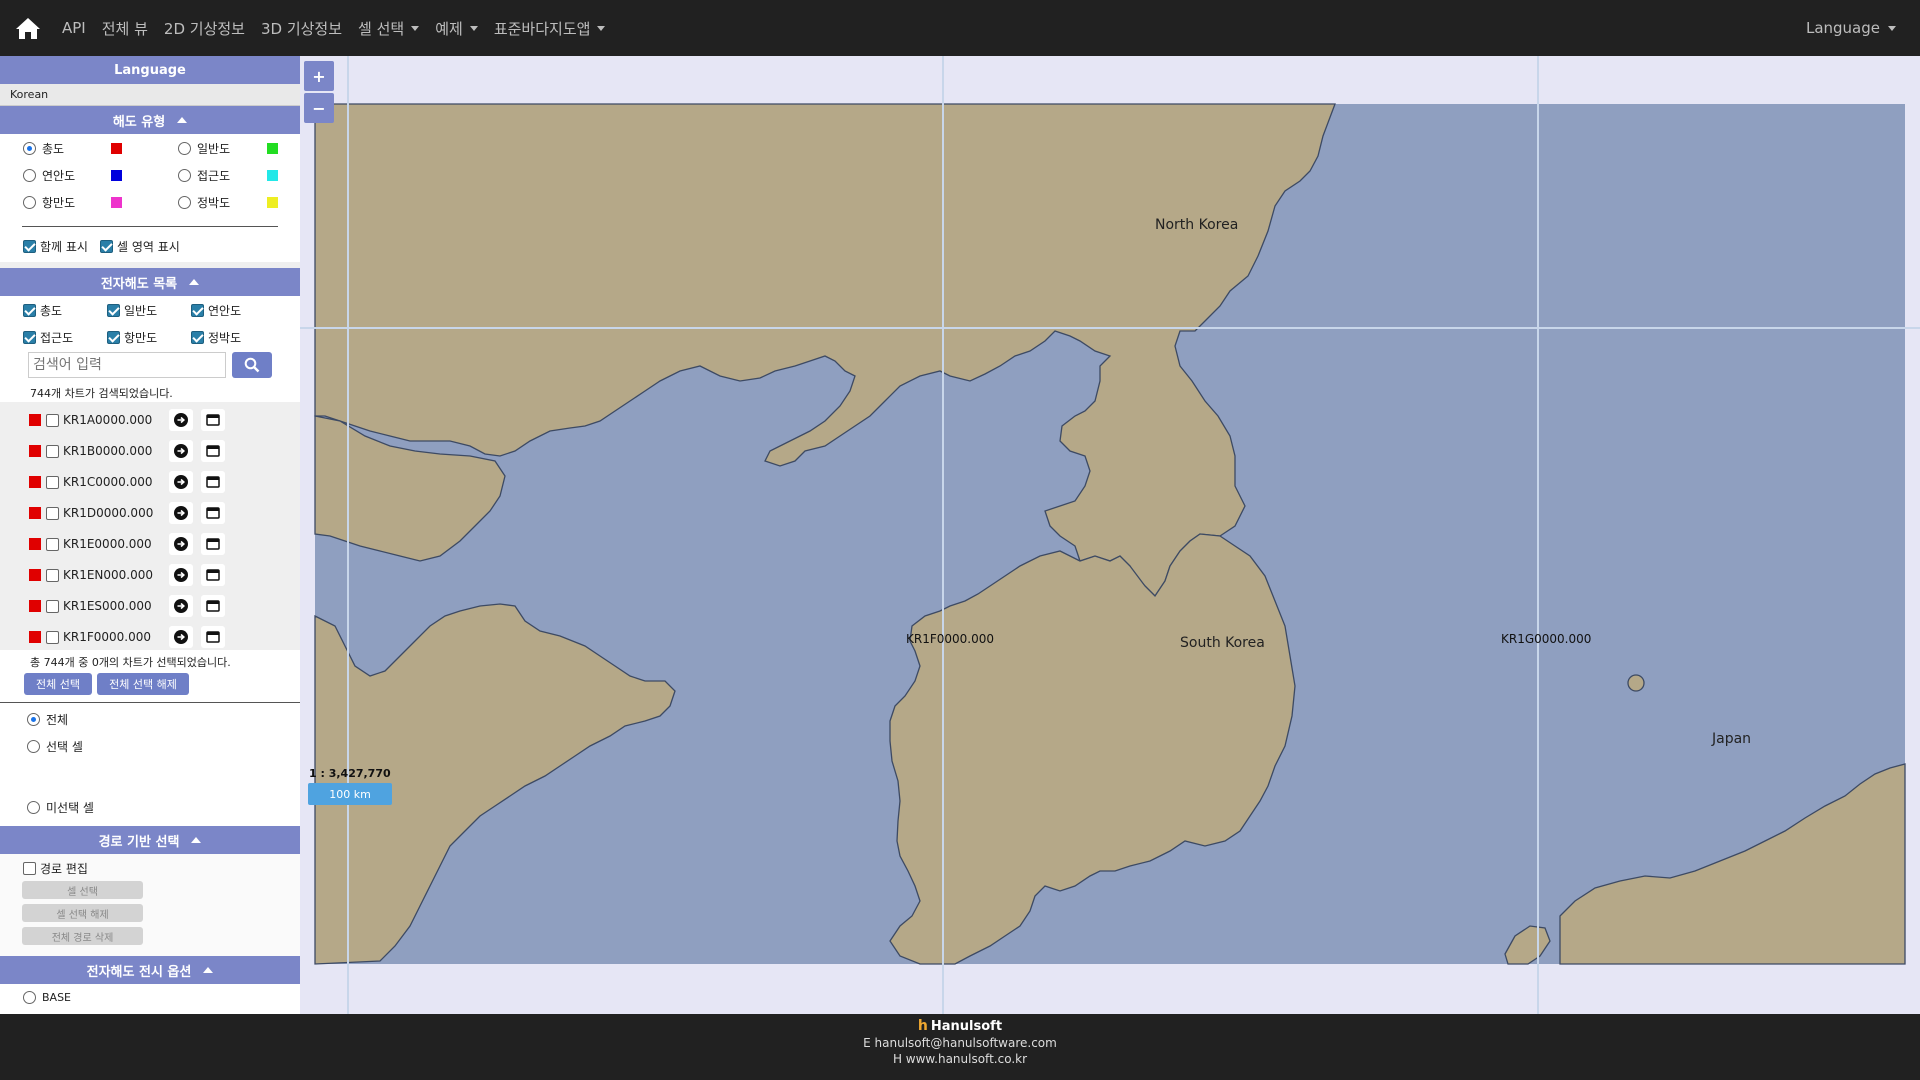 The height and width of the screenshot is (1080, 1920). What do you see at coordinates (415, 28) in the screenshot?
I see `caret-down-icon` at bounding box center [415, 28].